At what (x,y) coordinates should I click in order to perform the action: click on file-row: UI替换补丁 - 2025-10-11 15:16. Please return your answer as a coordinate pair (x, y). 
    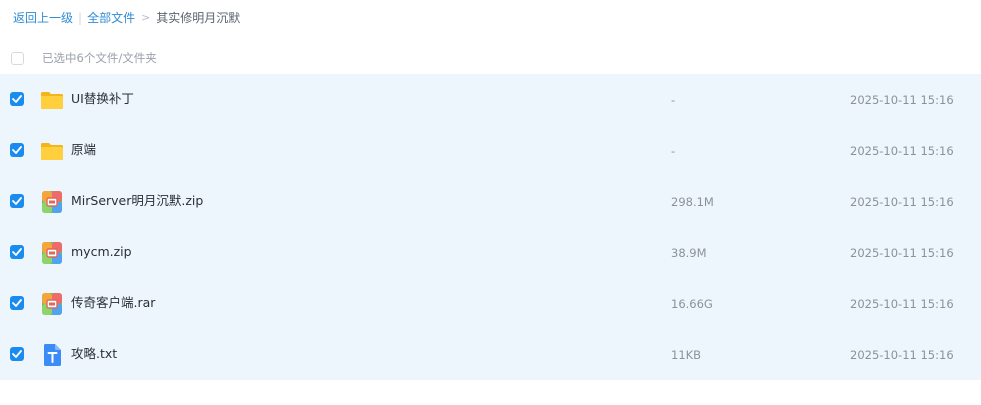
    Looking at the image, I should click on (490, 99).